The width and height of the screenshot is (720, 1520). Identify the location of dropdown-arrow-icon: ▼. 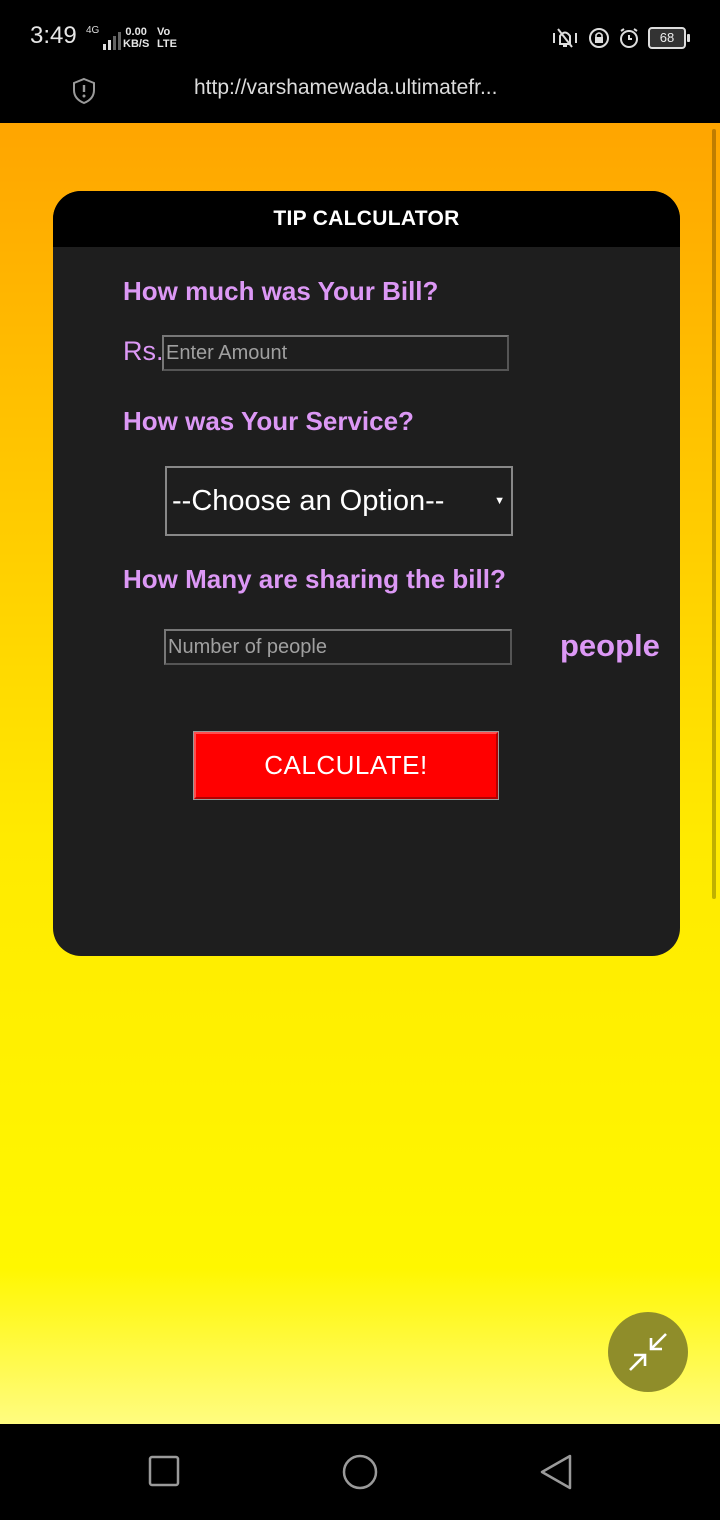
(499, 501).